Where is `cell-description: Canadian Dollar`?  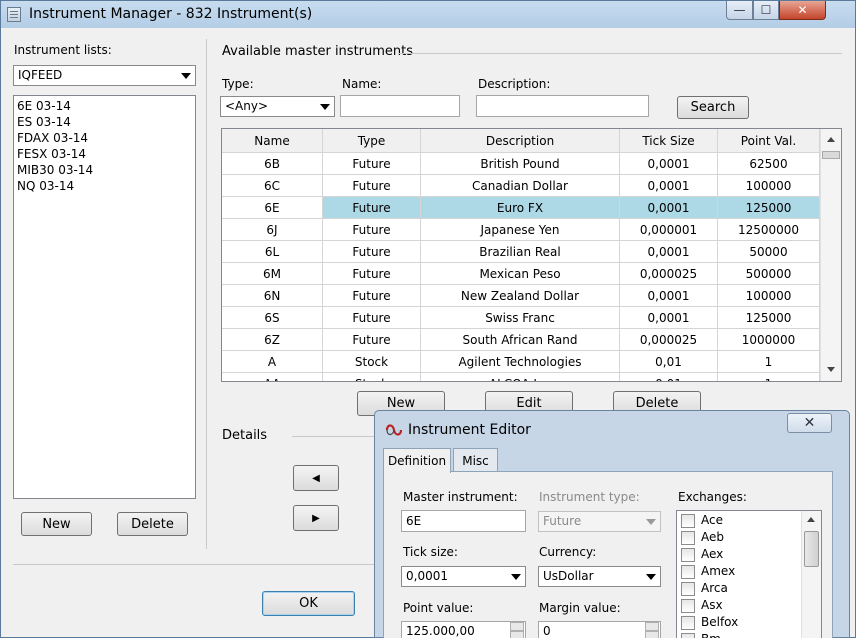 cell-description: Canadian Dollar is located at coordinates (520, 186).